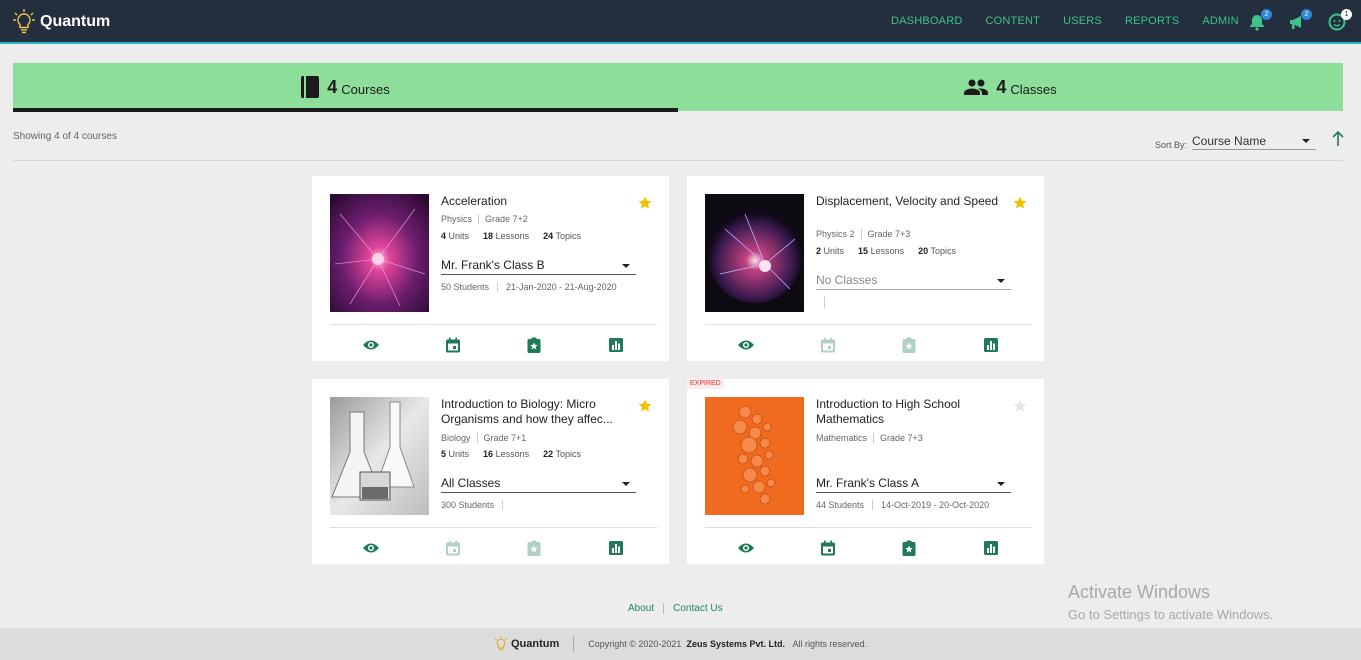  What do you see at coordinates (1346, 14) in the screenshot?
I see `profile-badge: 1` at bounding box center [1346, 14].